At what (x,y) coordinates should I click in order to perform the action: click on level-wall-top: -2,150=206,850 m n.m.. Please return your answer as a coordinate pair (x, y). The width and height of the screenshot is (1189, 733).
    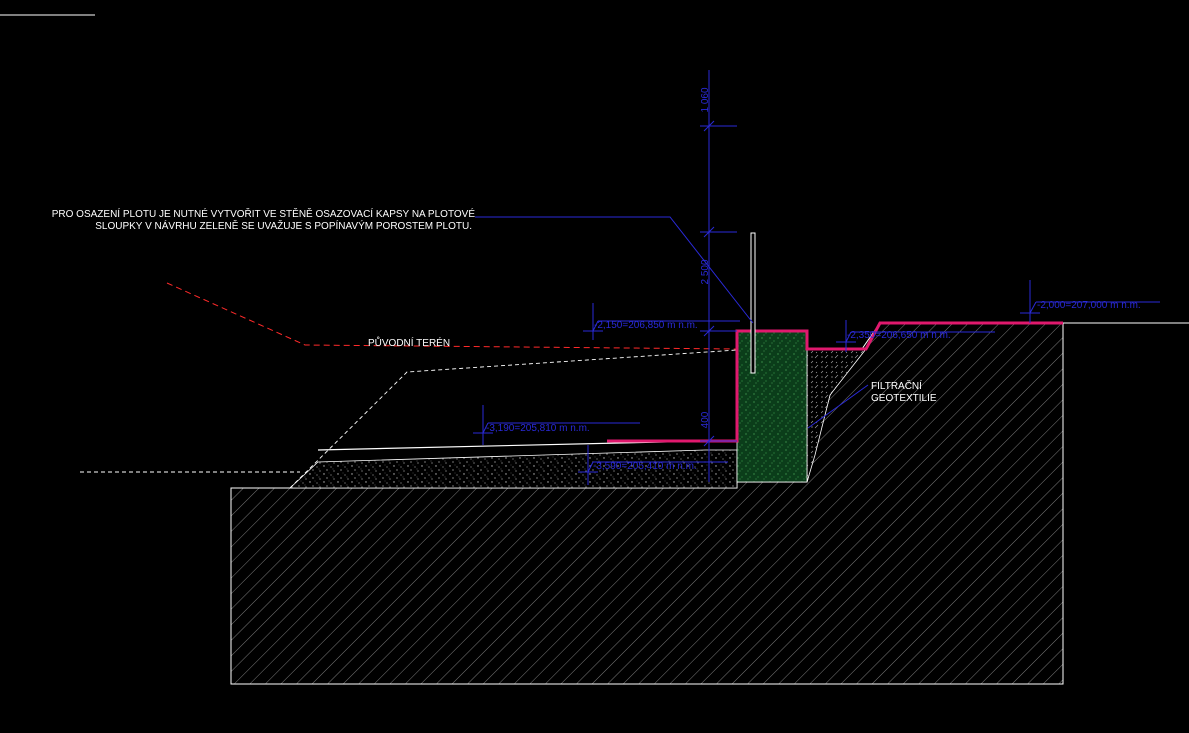
    Looking at the image, I should click on (646, 325).